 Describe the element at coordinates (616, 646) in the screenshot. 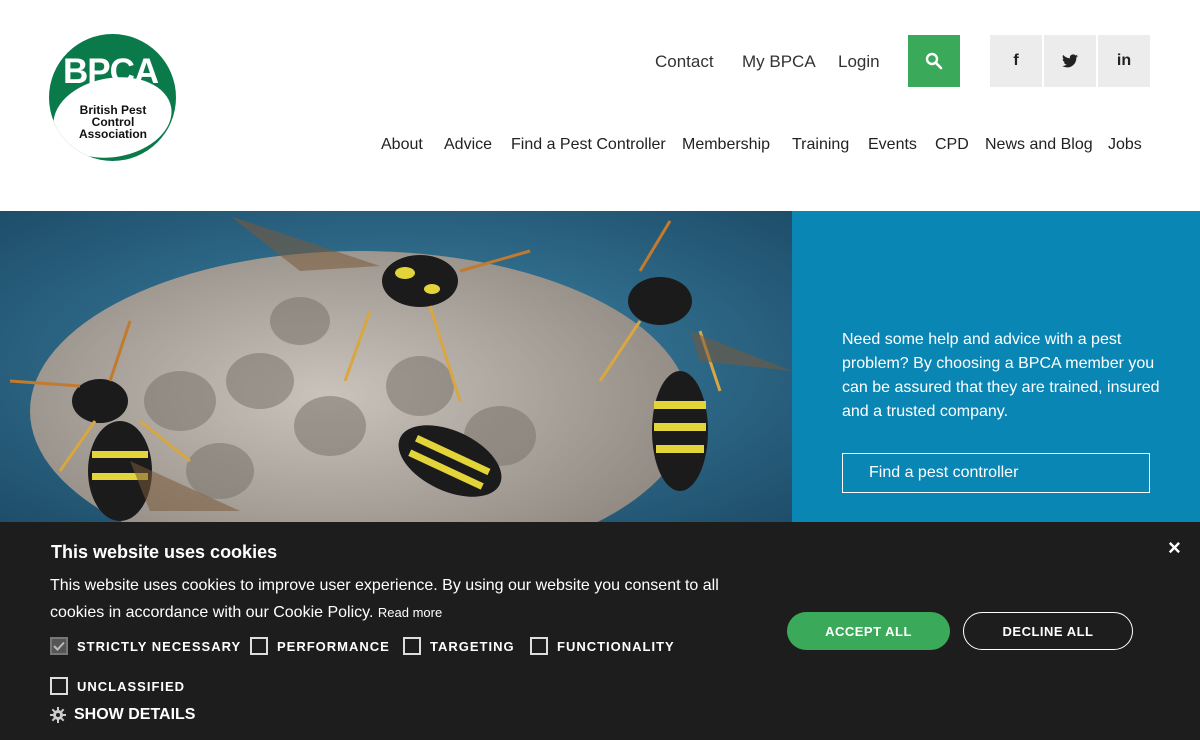

I see `checkbox-label: FUNCTIONALITY` at that location.